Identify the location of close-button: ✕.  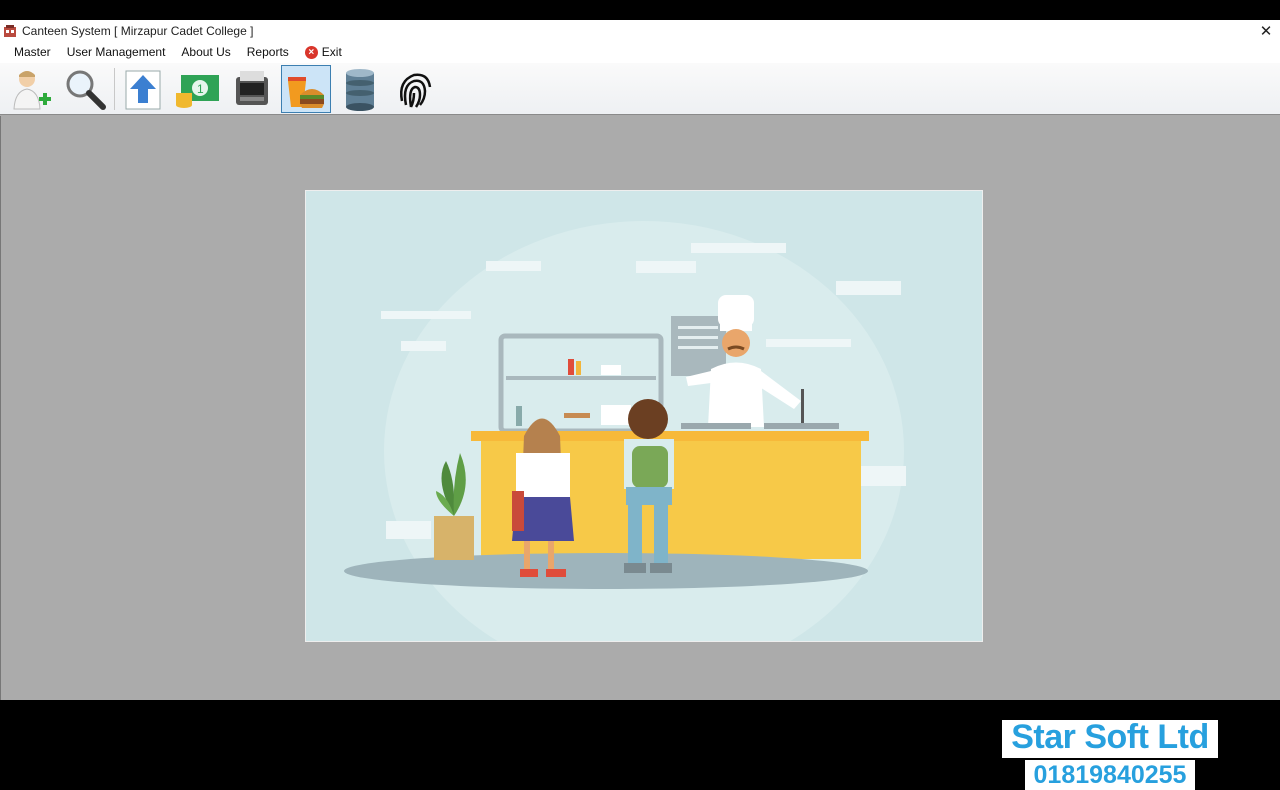
(1266, 30).